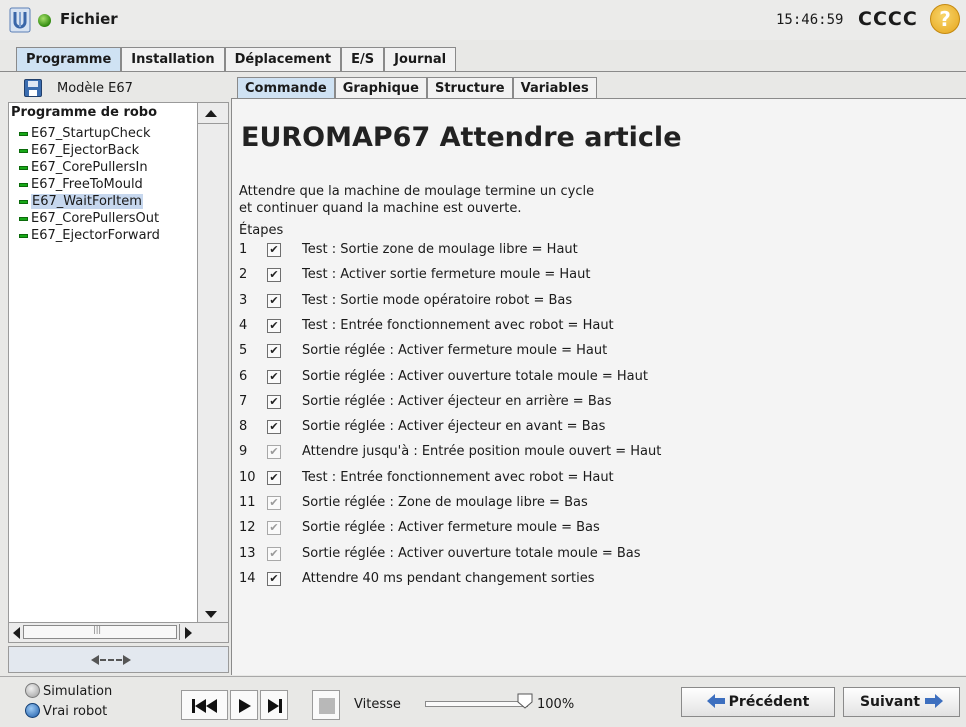 The height and width of the screenshot is (727, 966). What do you see at coordinates (81, 202) in the screenshot?
I see `tree-item-waitforitem: E67_WaitForItem` at bounding box center [81, 202].